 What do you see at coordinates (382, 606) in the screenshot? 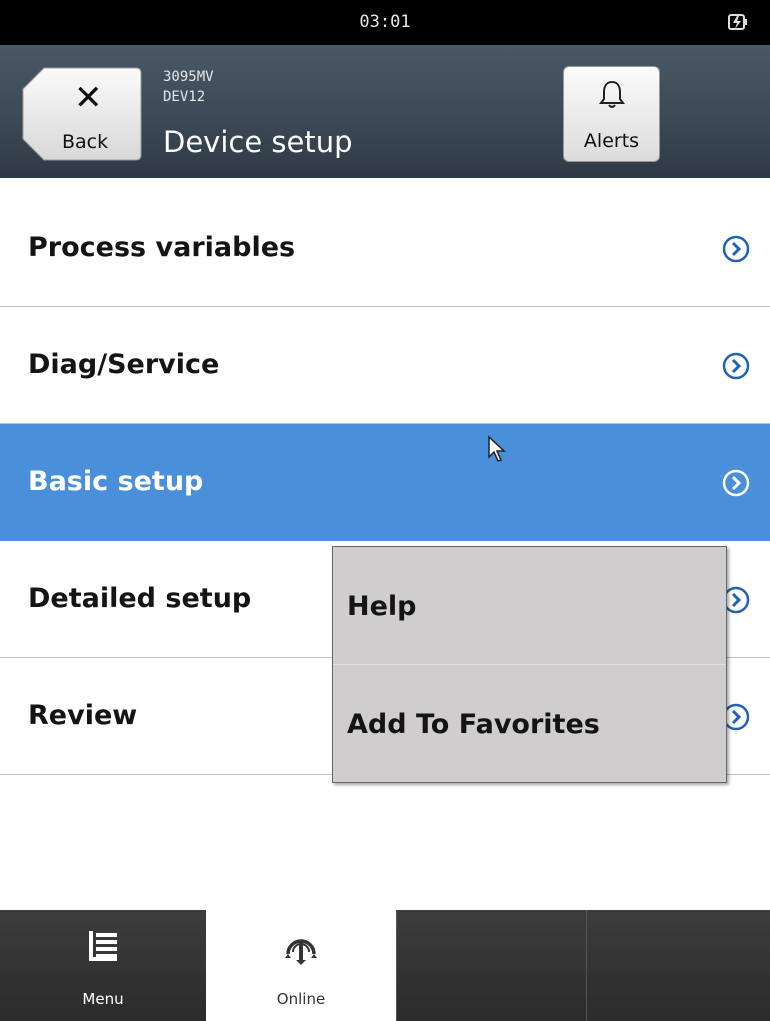
I see `context-menu-label: Help` at bounding box center [382, 606].